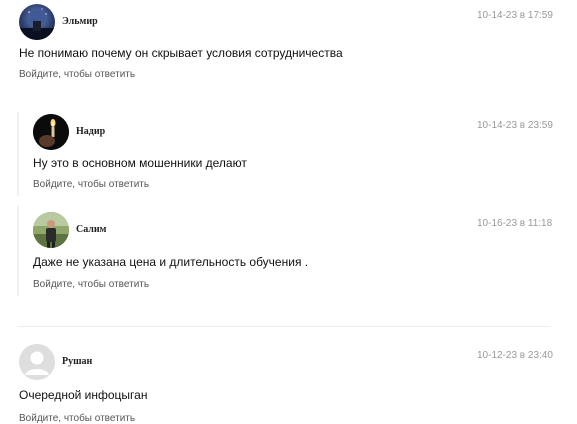  What do you see at coordinates (80, 21) in the screenshot?
I see `author-name: Эльмир` at bounding box center [80, 21].